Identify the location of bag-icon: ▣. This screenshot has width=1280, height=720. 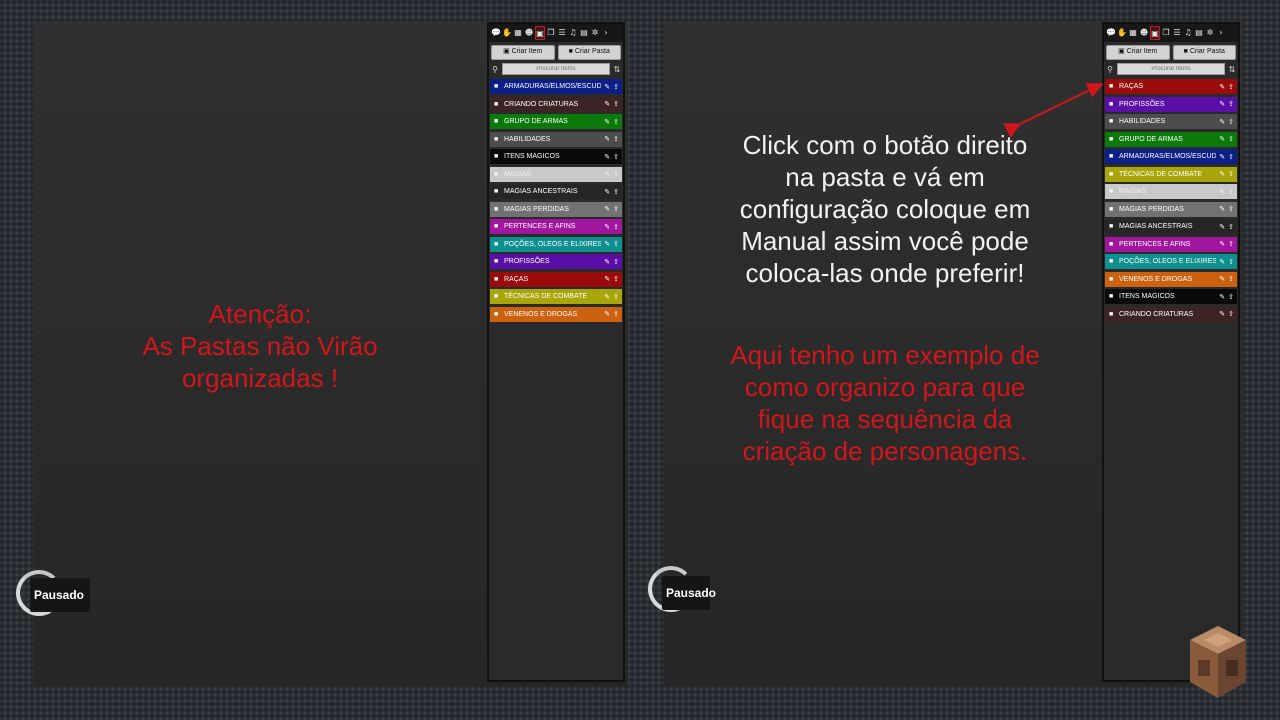
(1155, 33).